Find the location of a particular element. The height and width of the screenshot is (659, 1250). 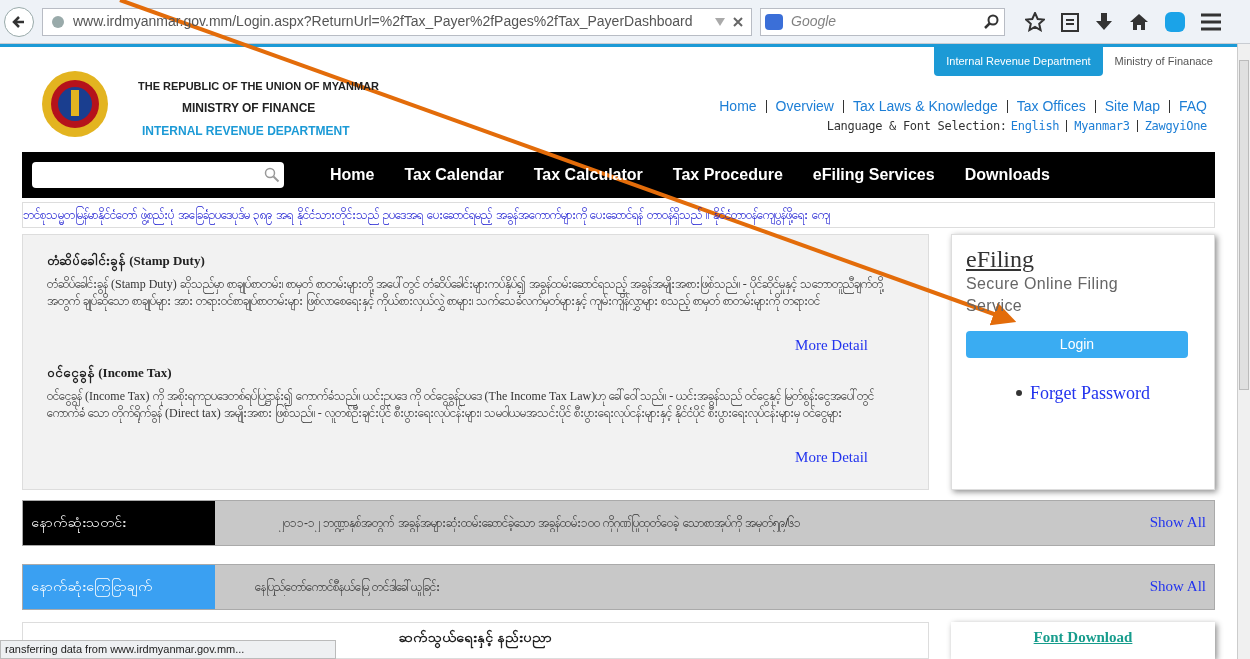

bullet-icon is located at coordinates (1018, 393).